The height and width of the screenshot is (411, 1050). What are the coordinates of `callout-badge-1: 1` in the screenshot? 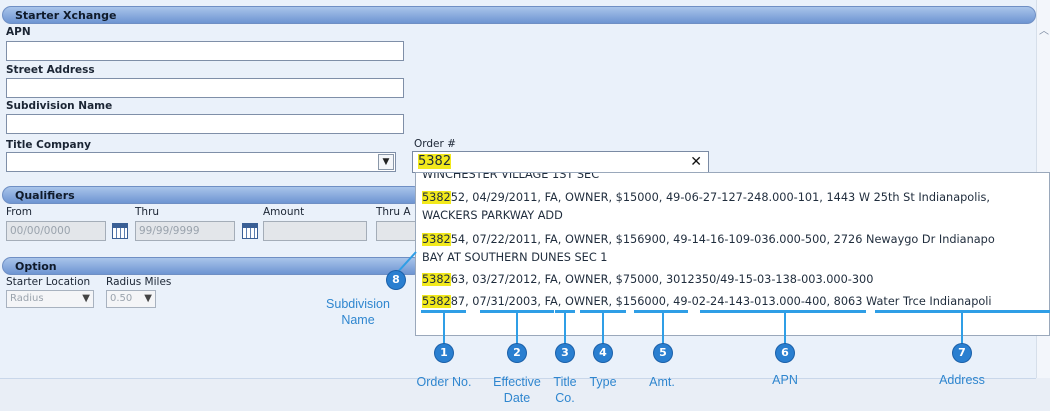 It's located at (444, 353).